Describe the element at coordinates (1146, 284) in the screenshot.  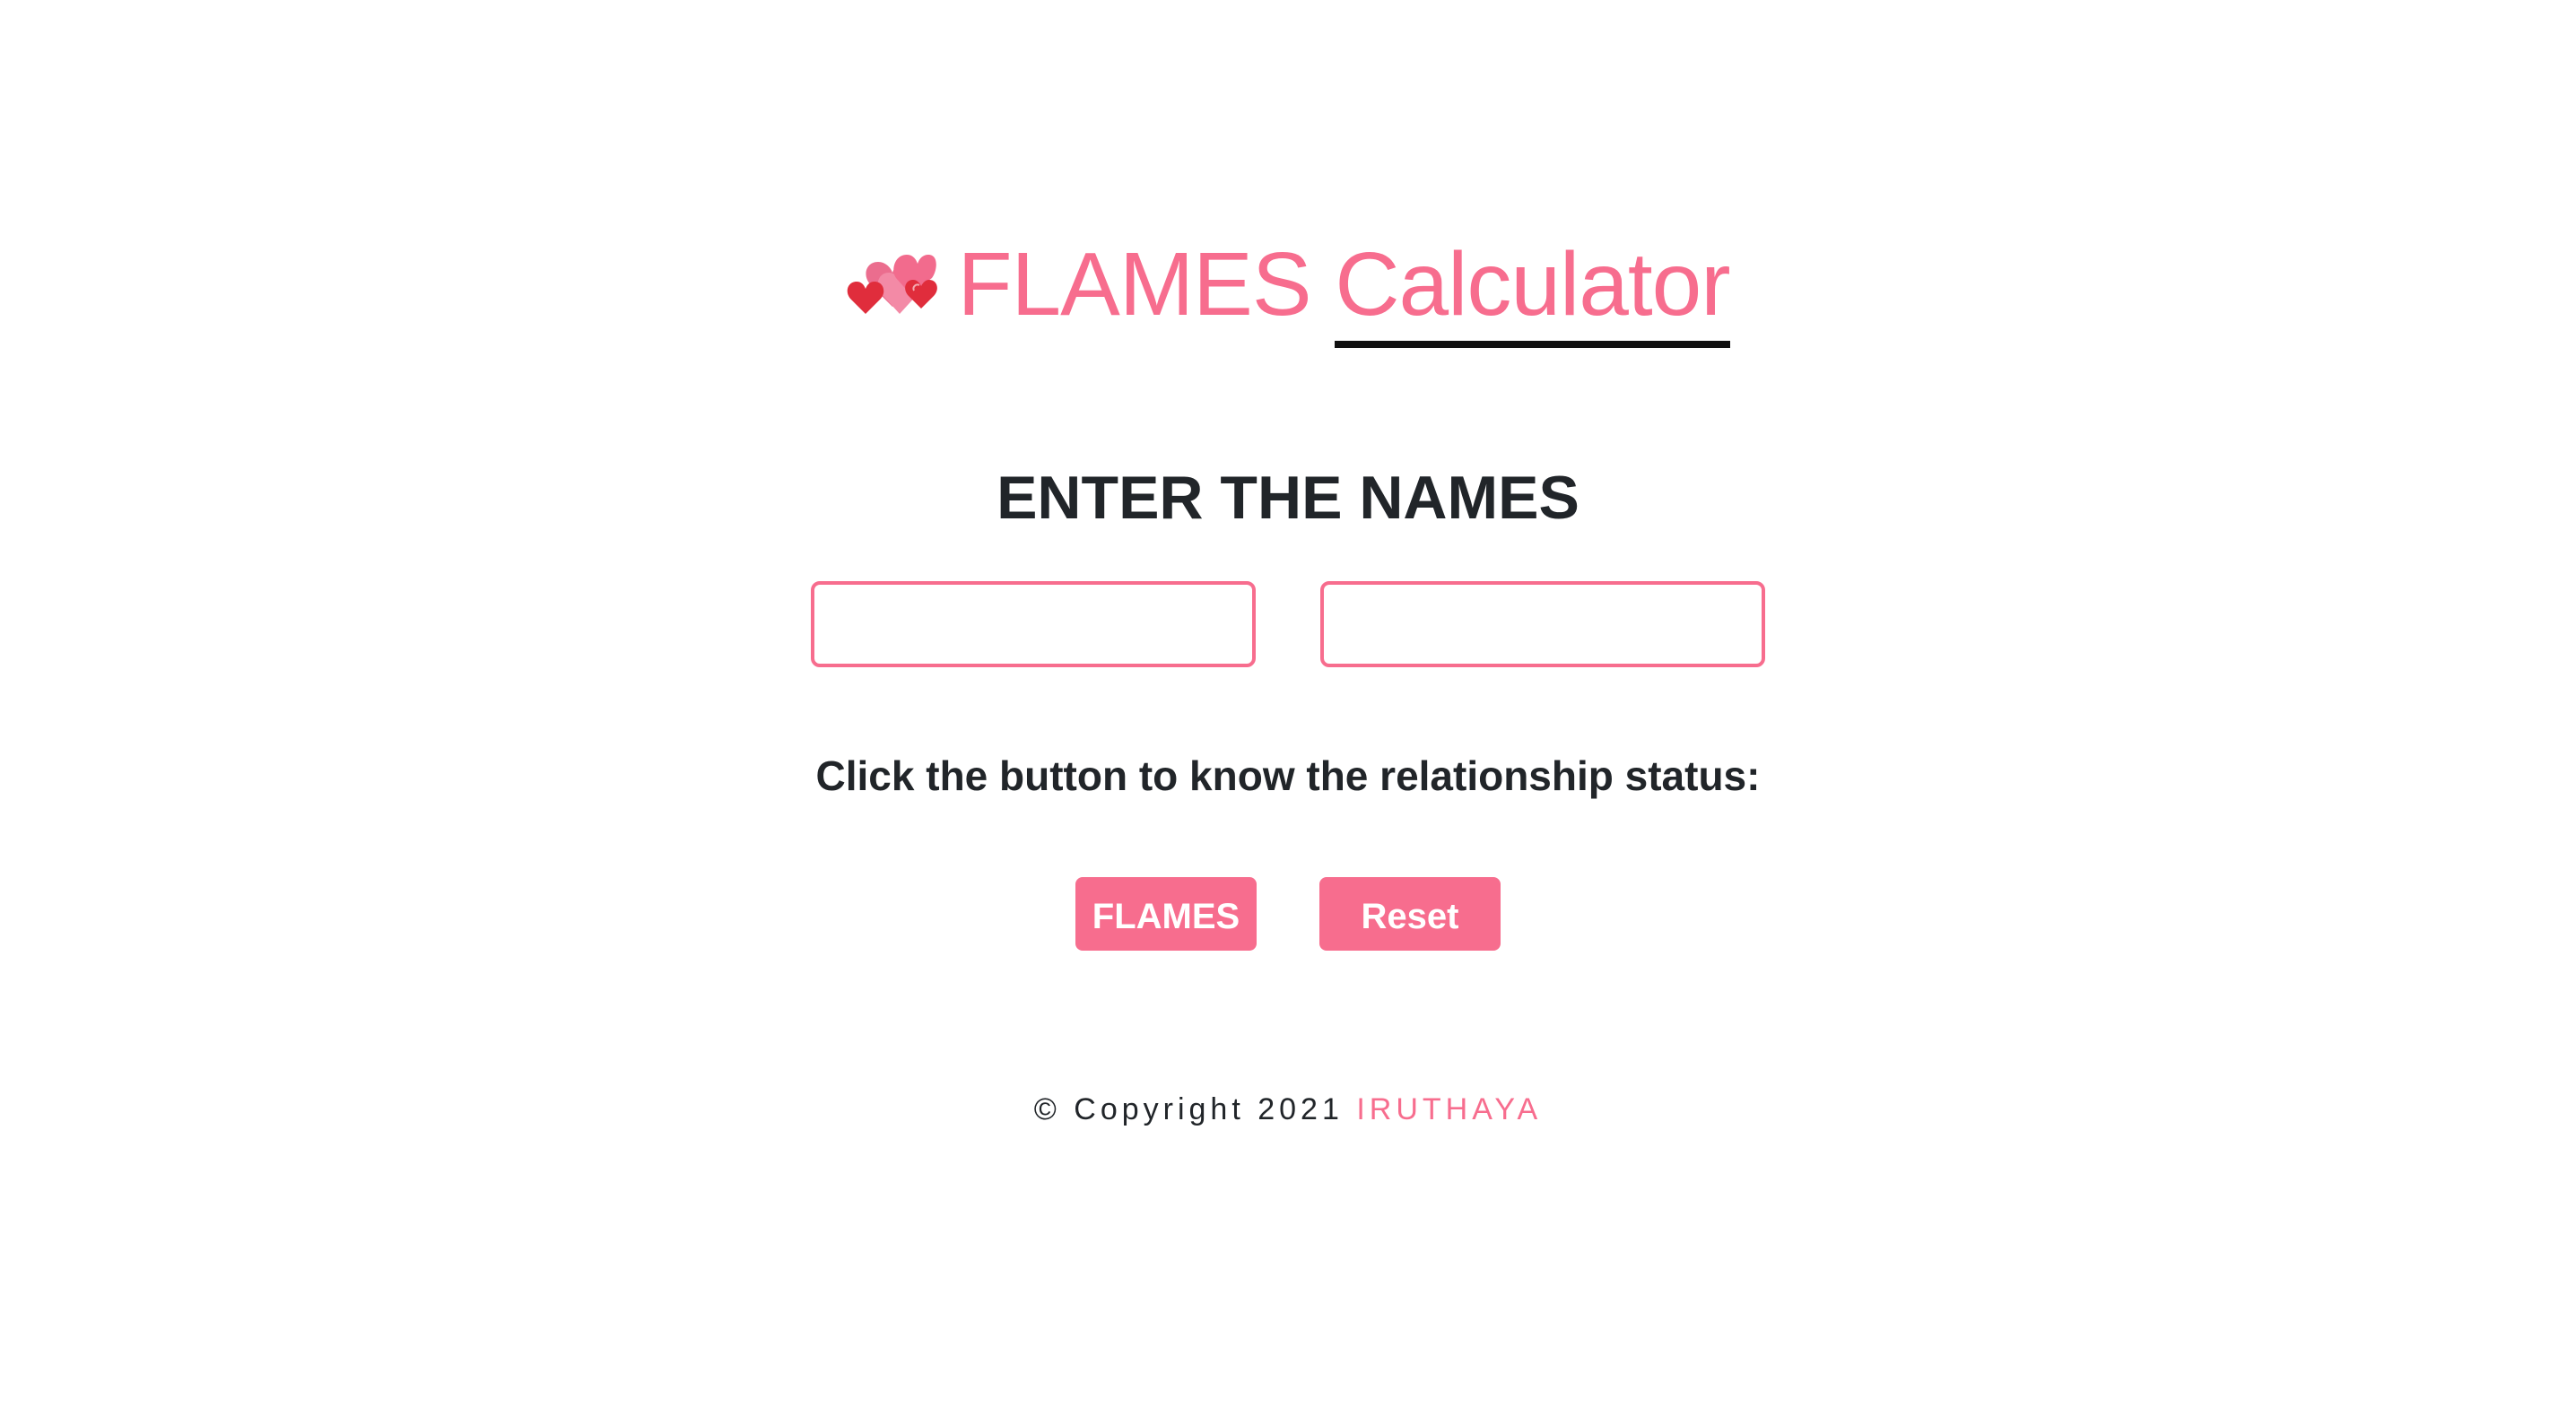
I see `title-flames: FLAMES` at that location.